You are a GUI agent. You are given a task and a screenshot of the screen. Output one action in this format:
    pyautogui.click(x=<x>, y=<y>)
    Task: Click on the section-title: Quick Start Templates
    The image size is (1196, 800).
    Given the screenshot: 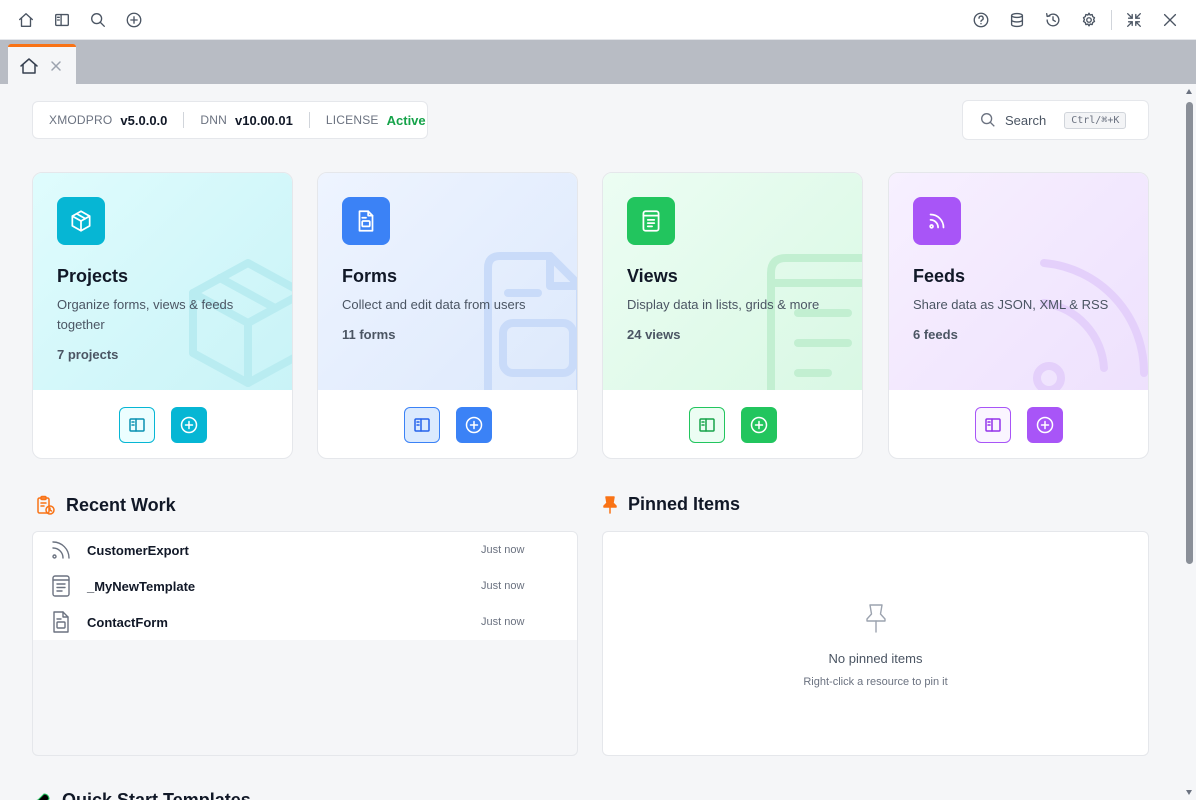 What is the action you would take?
    pyautogui.click(x=156, y=795)
    